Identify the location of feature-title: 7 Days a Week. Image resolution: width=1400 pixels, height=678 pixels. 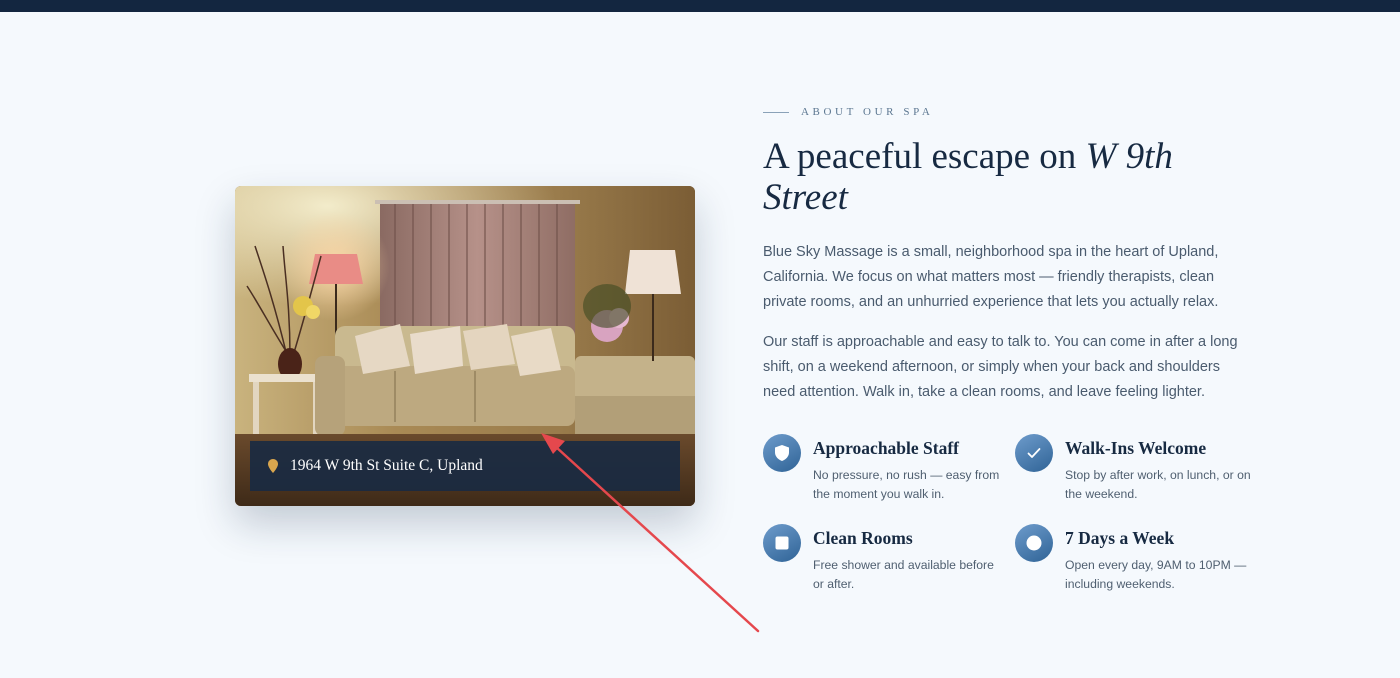
(1120, 538).